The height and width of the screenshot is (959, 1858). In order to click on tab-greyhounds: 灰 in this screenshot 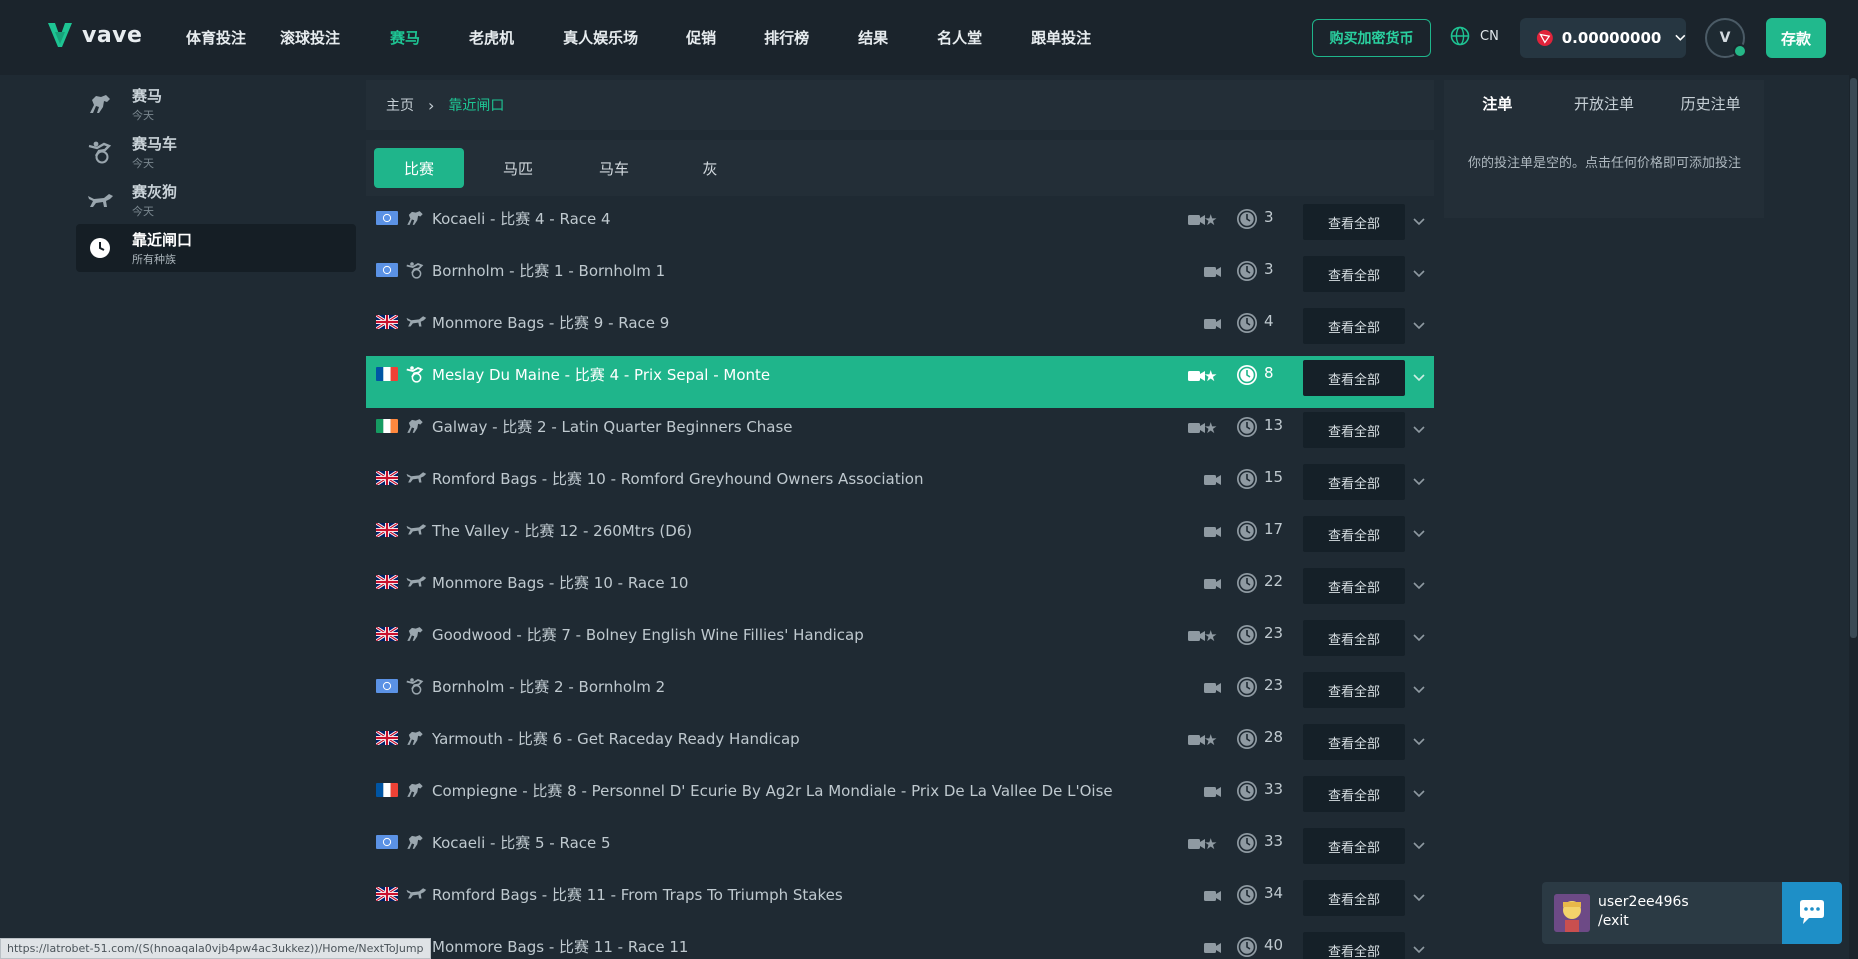, I will do `click(710, 168)`.